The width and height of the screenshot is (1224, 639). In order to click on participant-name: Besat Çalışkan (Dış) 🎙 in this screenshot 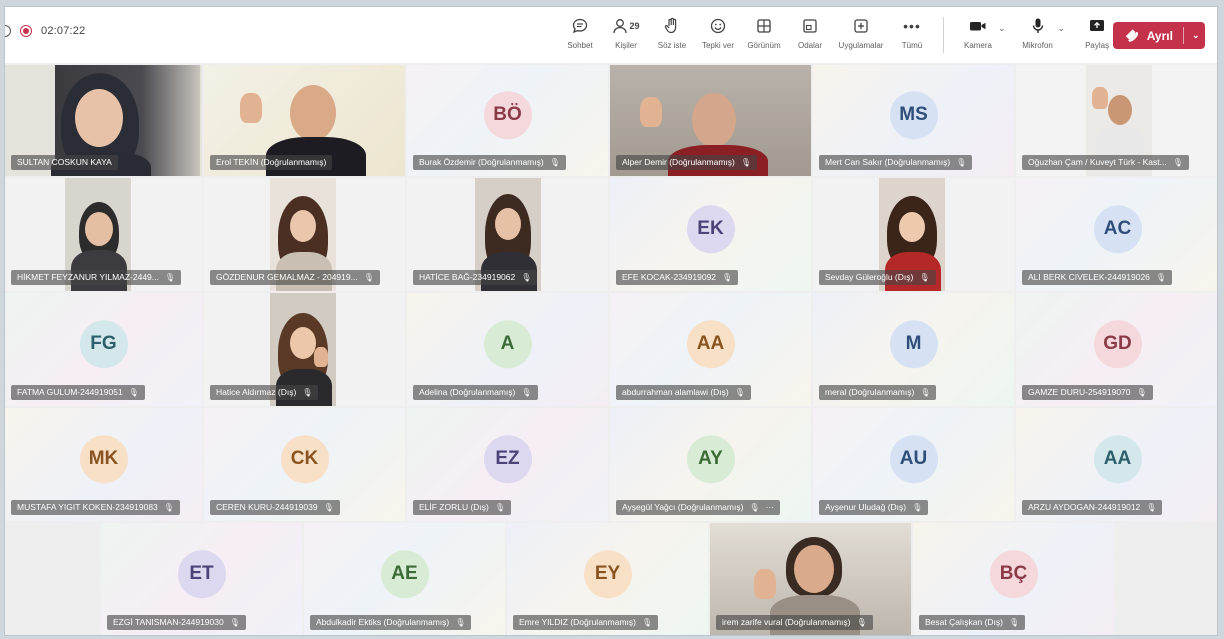, I will do `click(972, 622)`.